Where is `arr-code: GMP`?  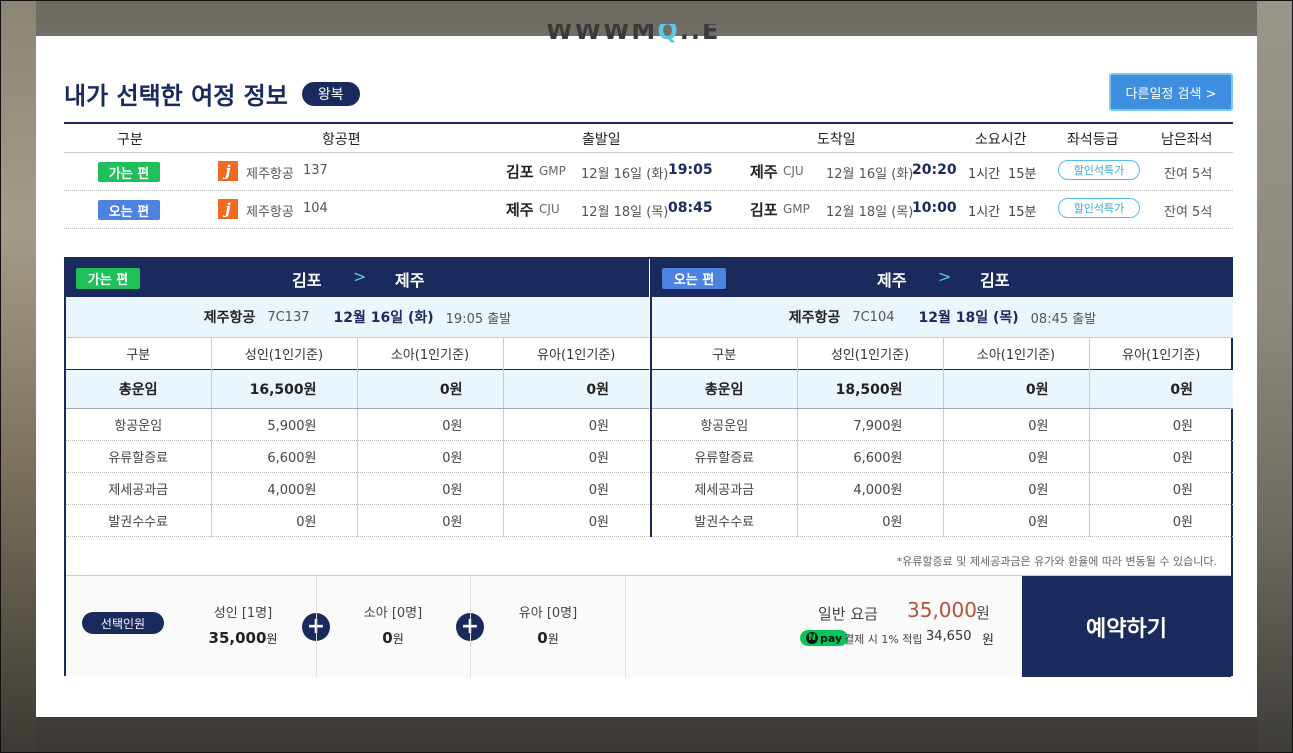 arr-code: GMP is located at coordinates (796, 209).